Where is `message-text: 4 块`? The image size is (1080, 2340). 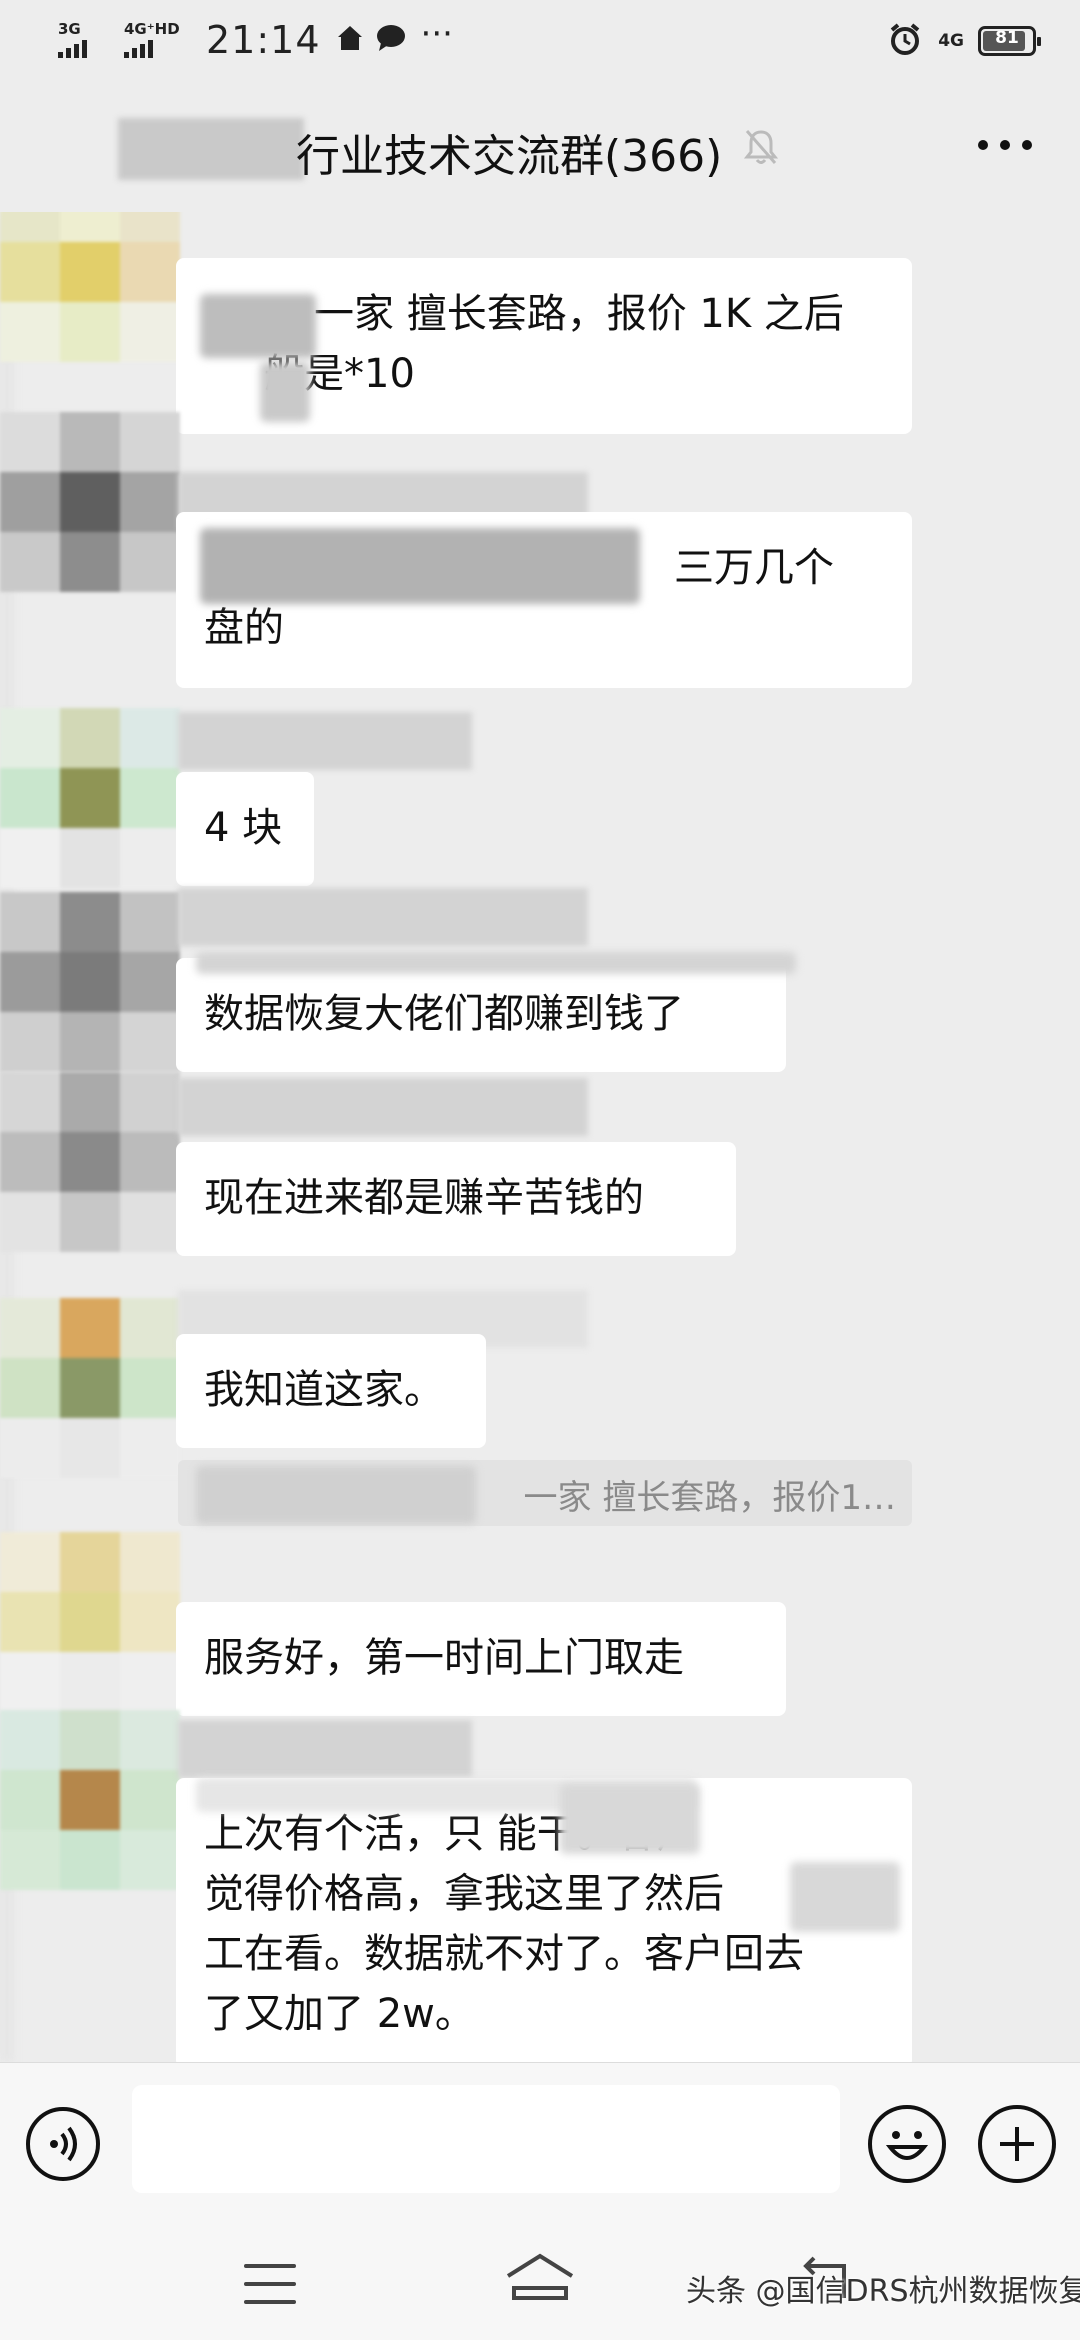
message-text: 4 块 is located at coordinates (243, 828).